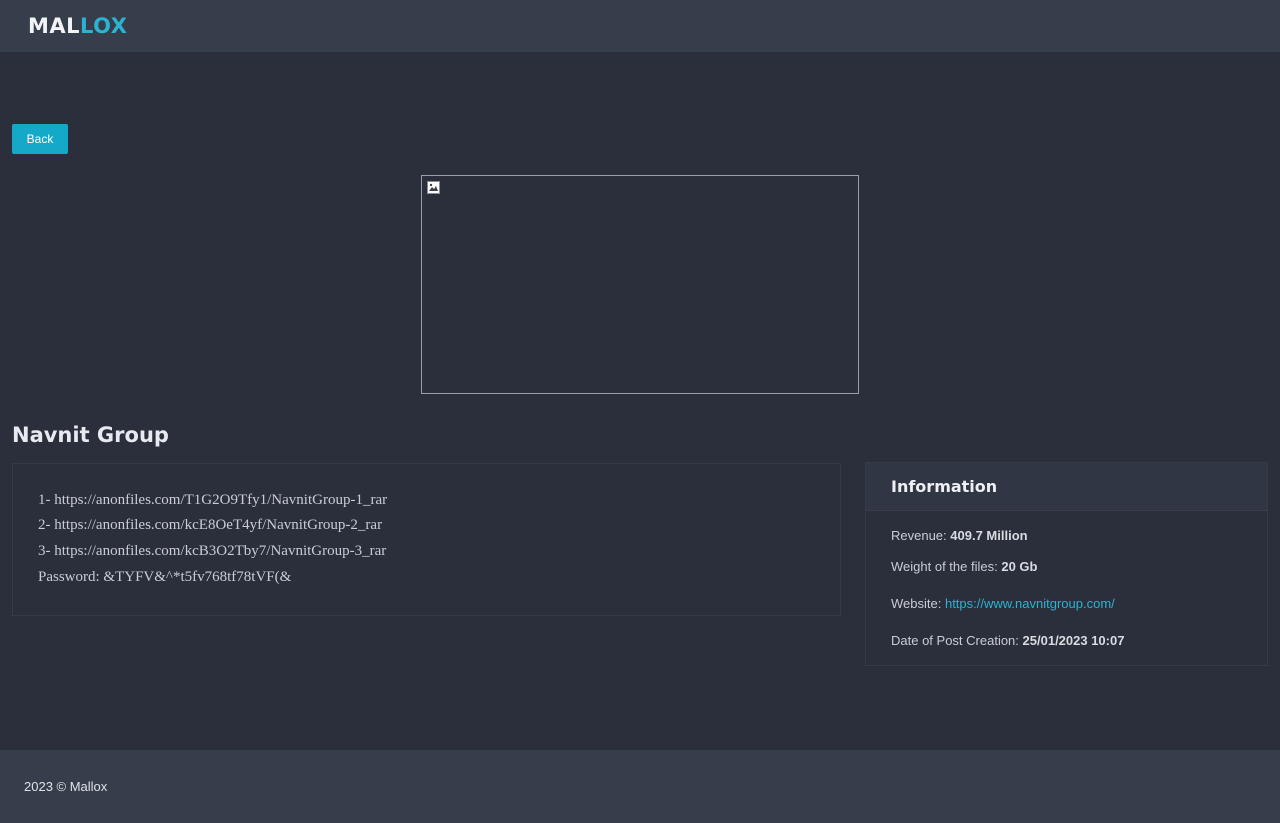 This screenshot has height=823, width=1280. What do you see at coordinates (916, 603) in the screenshot?
I see `website-label: Website:` at bounding box center [916, 603].